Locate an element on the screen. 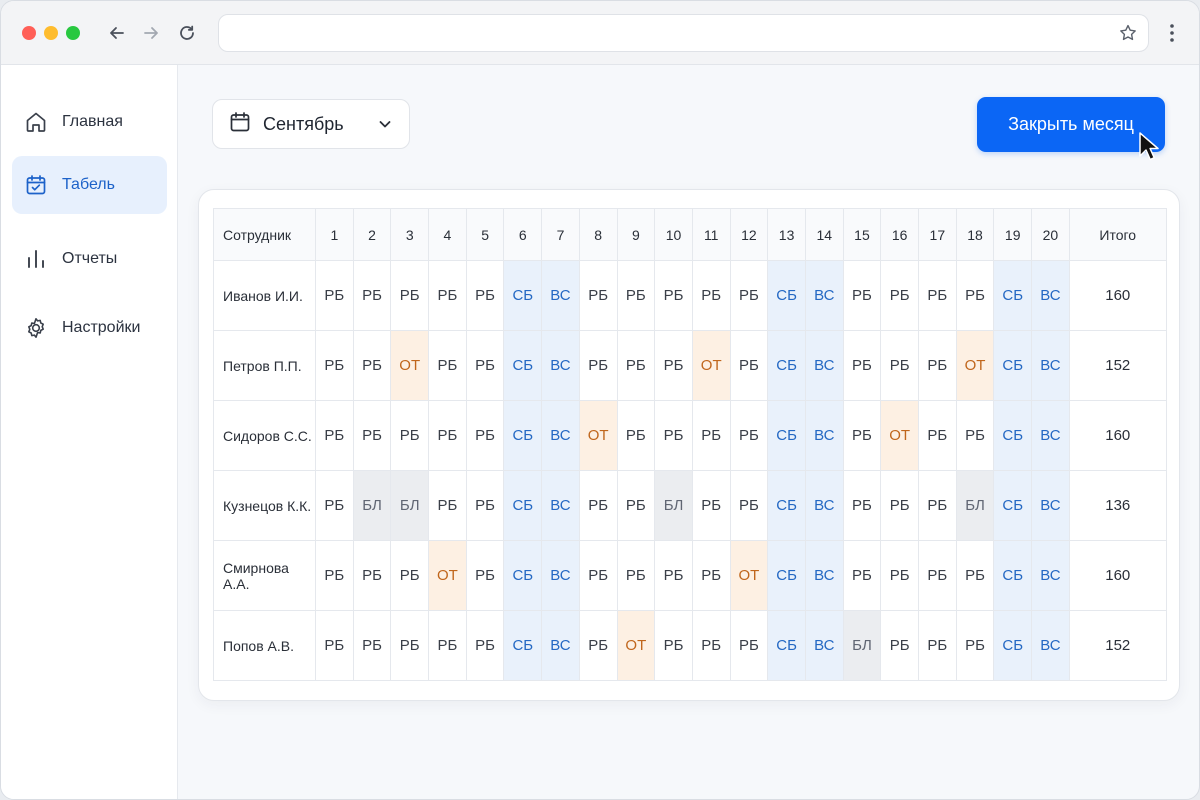 This screenshot has height=800, width=1200. sidebar-item-timesheet: Табель is located at coordinates (89, 185).